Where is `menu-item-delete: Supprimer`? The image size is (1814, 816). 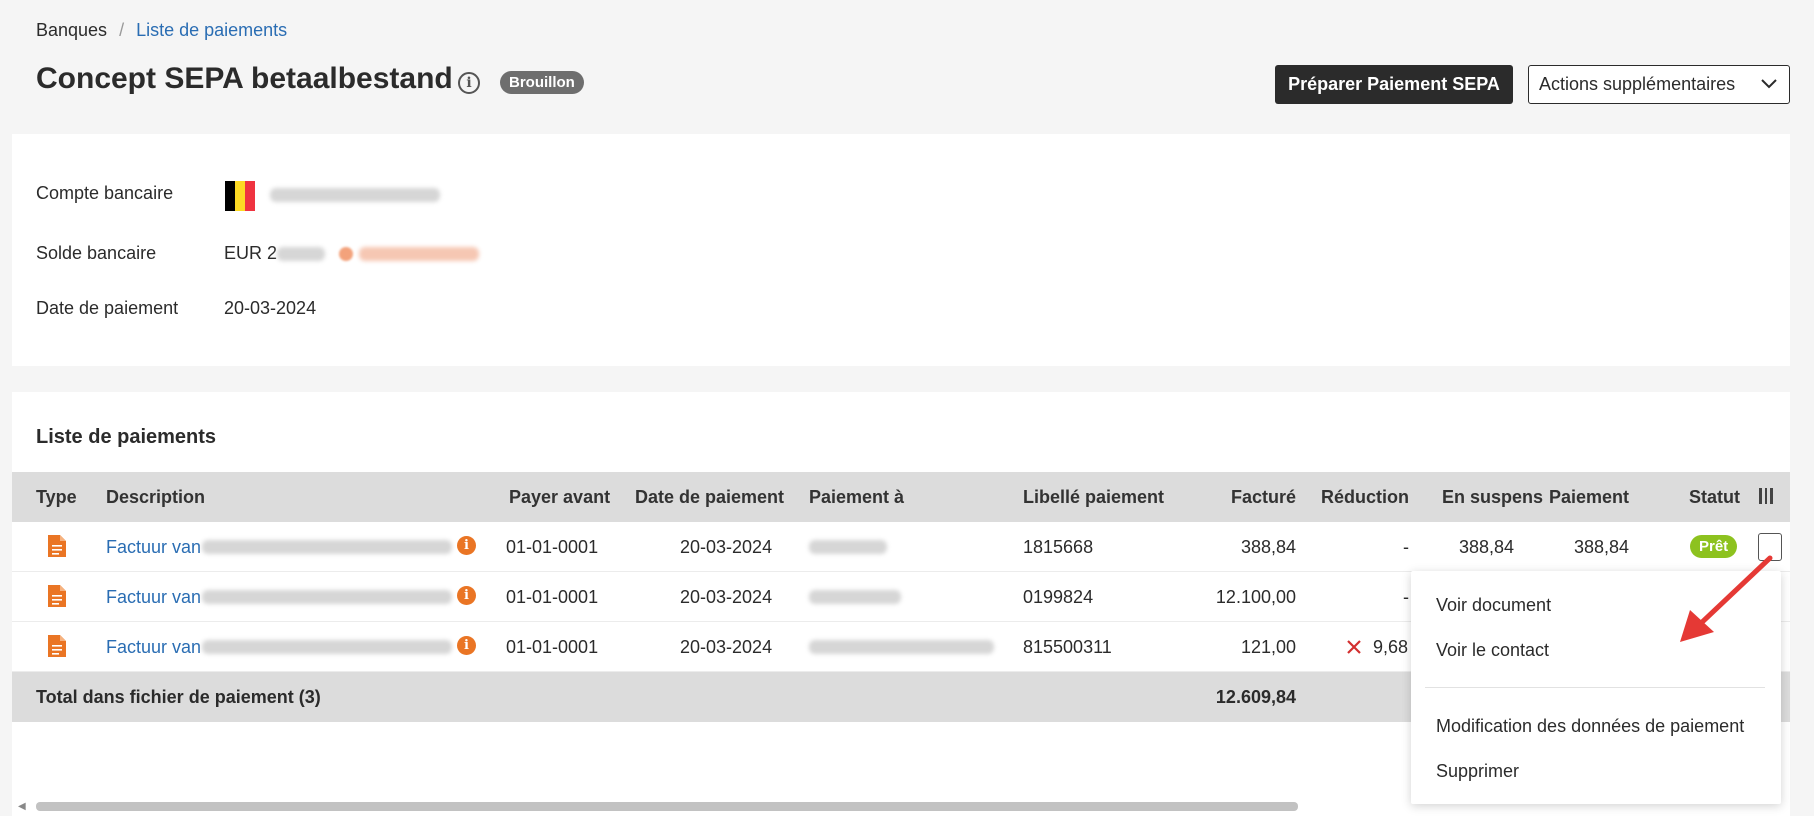
menu-item-delete: Supprimer is located at coordinates (1477, 771).